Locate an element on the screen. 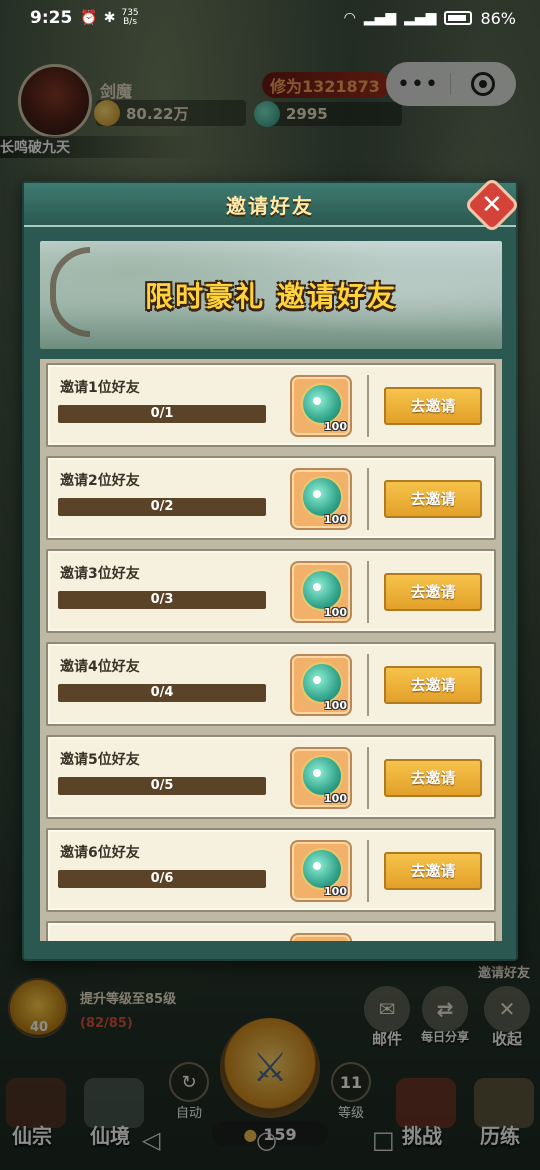 The width and height of the screenshot is (540, 1170). invite-task-row: 邀请5位好友 0/5 100 去邀请 is located at coordinates (271, 777).